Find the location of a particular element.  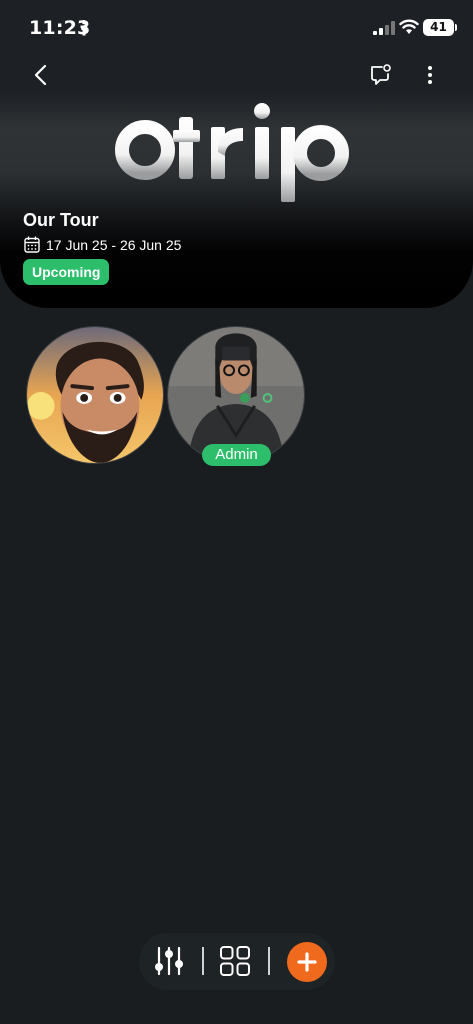

battery-indicator: 41 is located at coordinates (440, 27).